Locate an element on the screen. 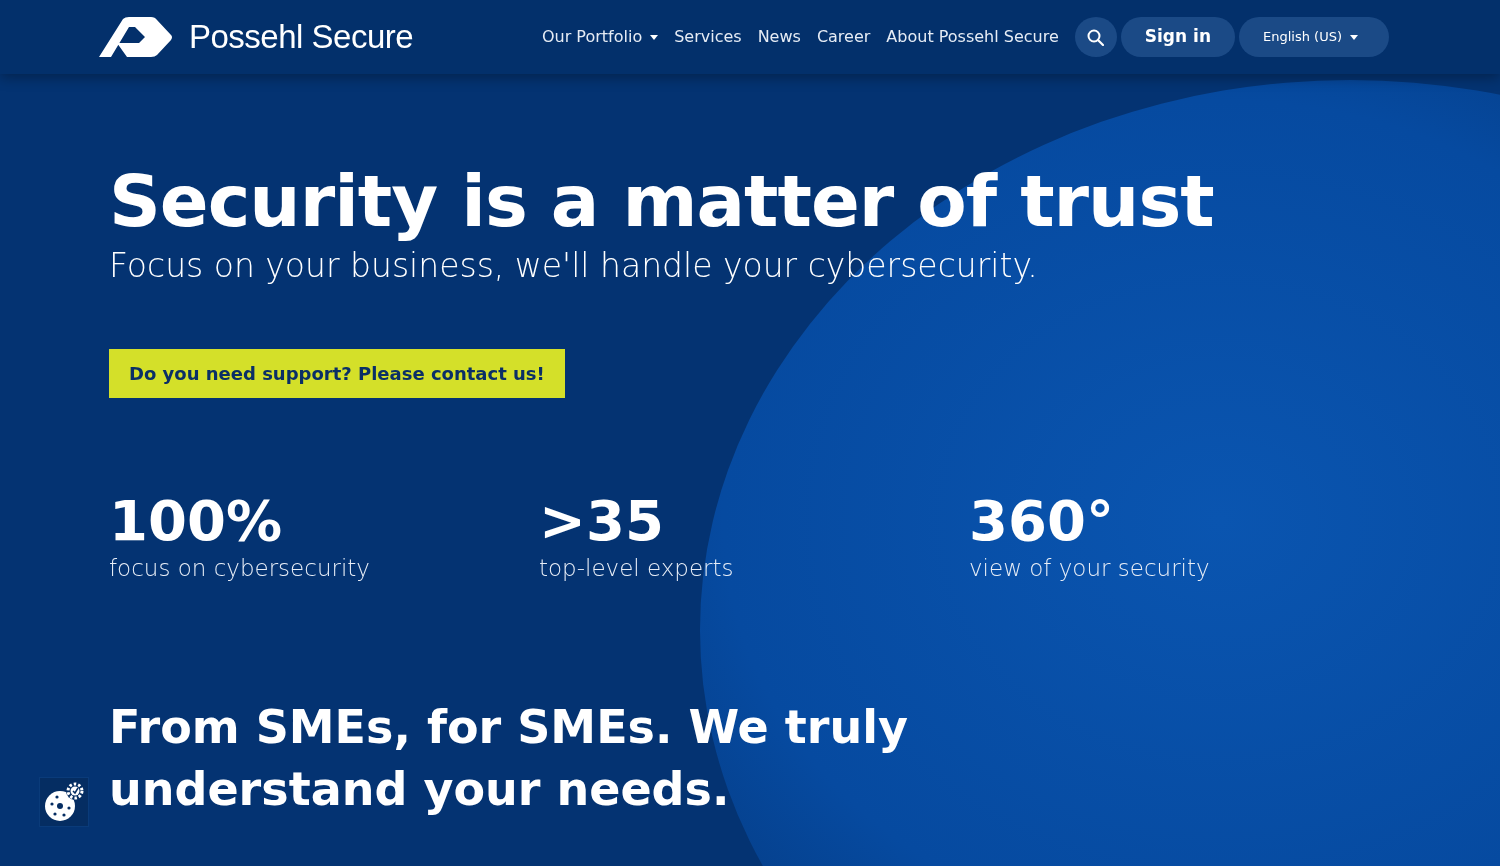 This screenshot has height=866, width=1500. nav-link: Career is located at coordinates (843, 37).